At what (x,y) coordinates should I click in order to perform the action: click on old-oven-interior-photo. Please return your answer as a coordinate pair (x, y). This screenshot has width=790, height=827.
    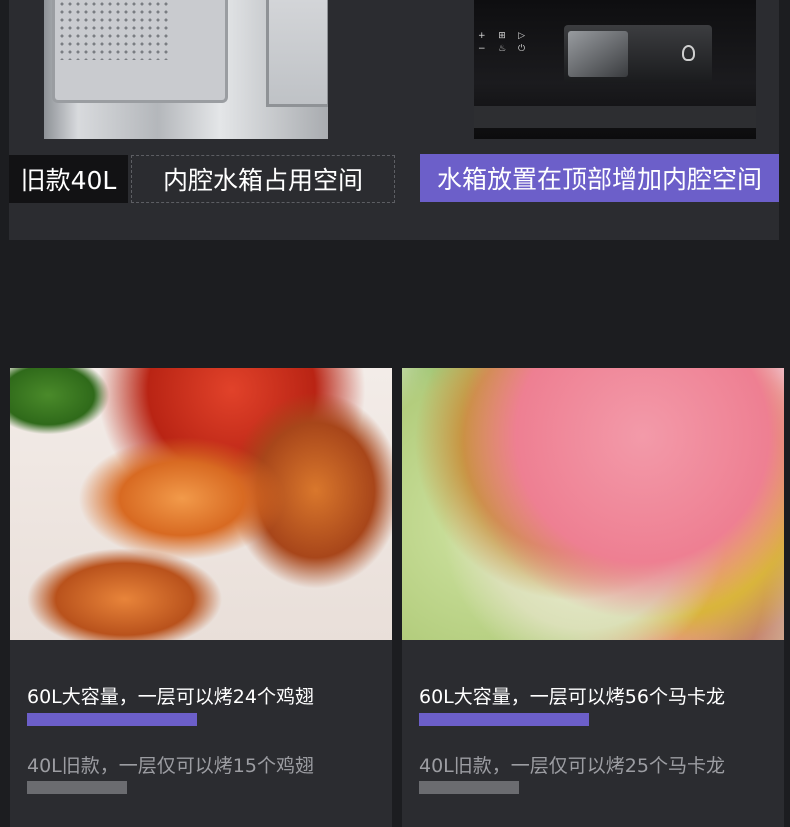
    Looking at the image, I should click on (186, 69).